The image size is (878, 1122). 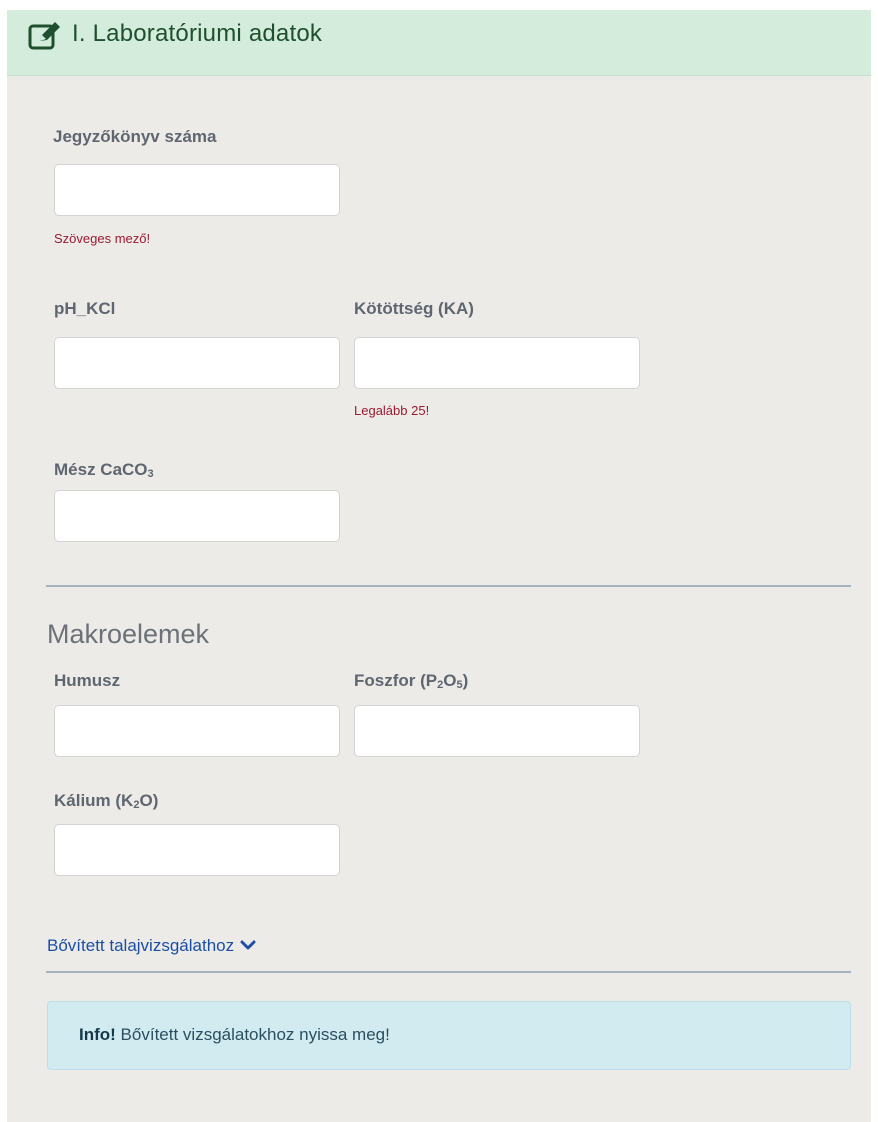 What do you see at coordinates (448, 972) in the screenshot?
I see `section-divider-bottom` at bounding box center [448, 972].